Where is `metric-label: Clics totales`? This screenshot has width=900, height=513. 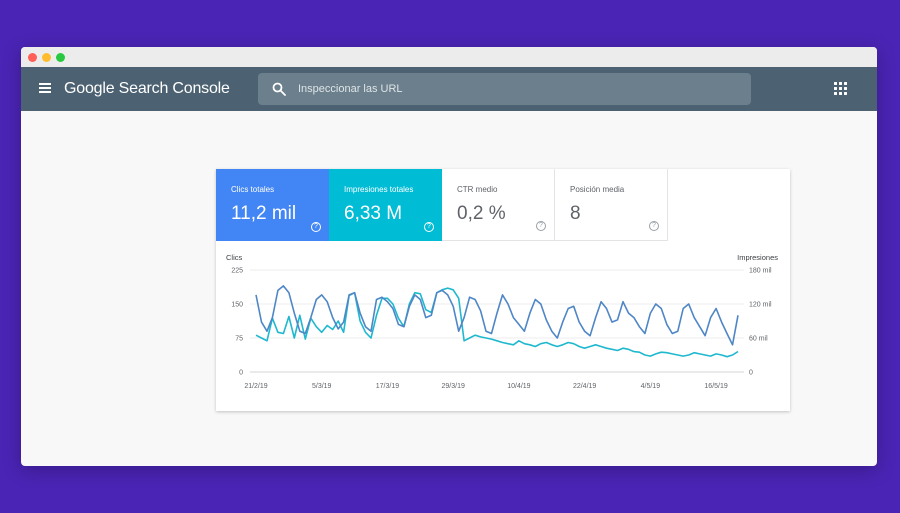 metric-label: Clics totales is located at coordinates (253, 189).